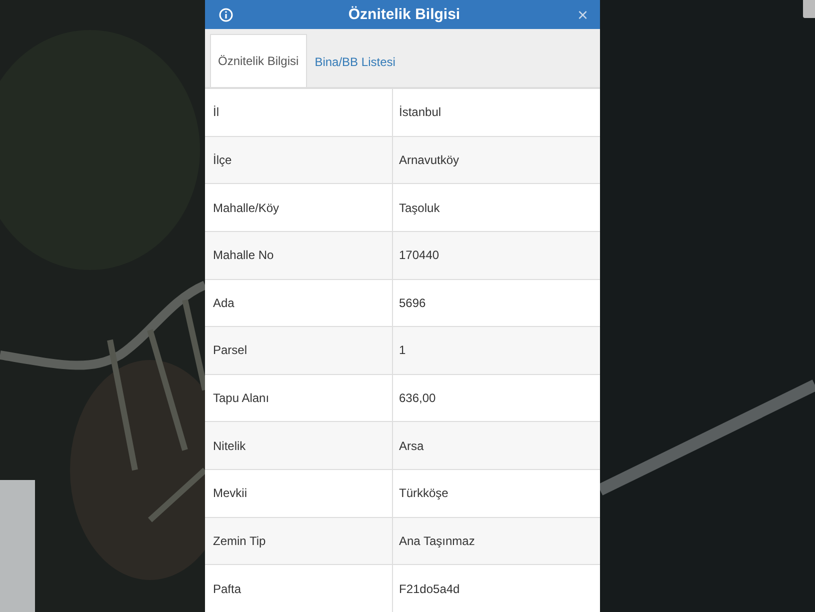  I want to click on table-cell: Arnavutköy, so click(496, 160).